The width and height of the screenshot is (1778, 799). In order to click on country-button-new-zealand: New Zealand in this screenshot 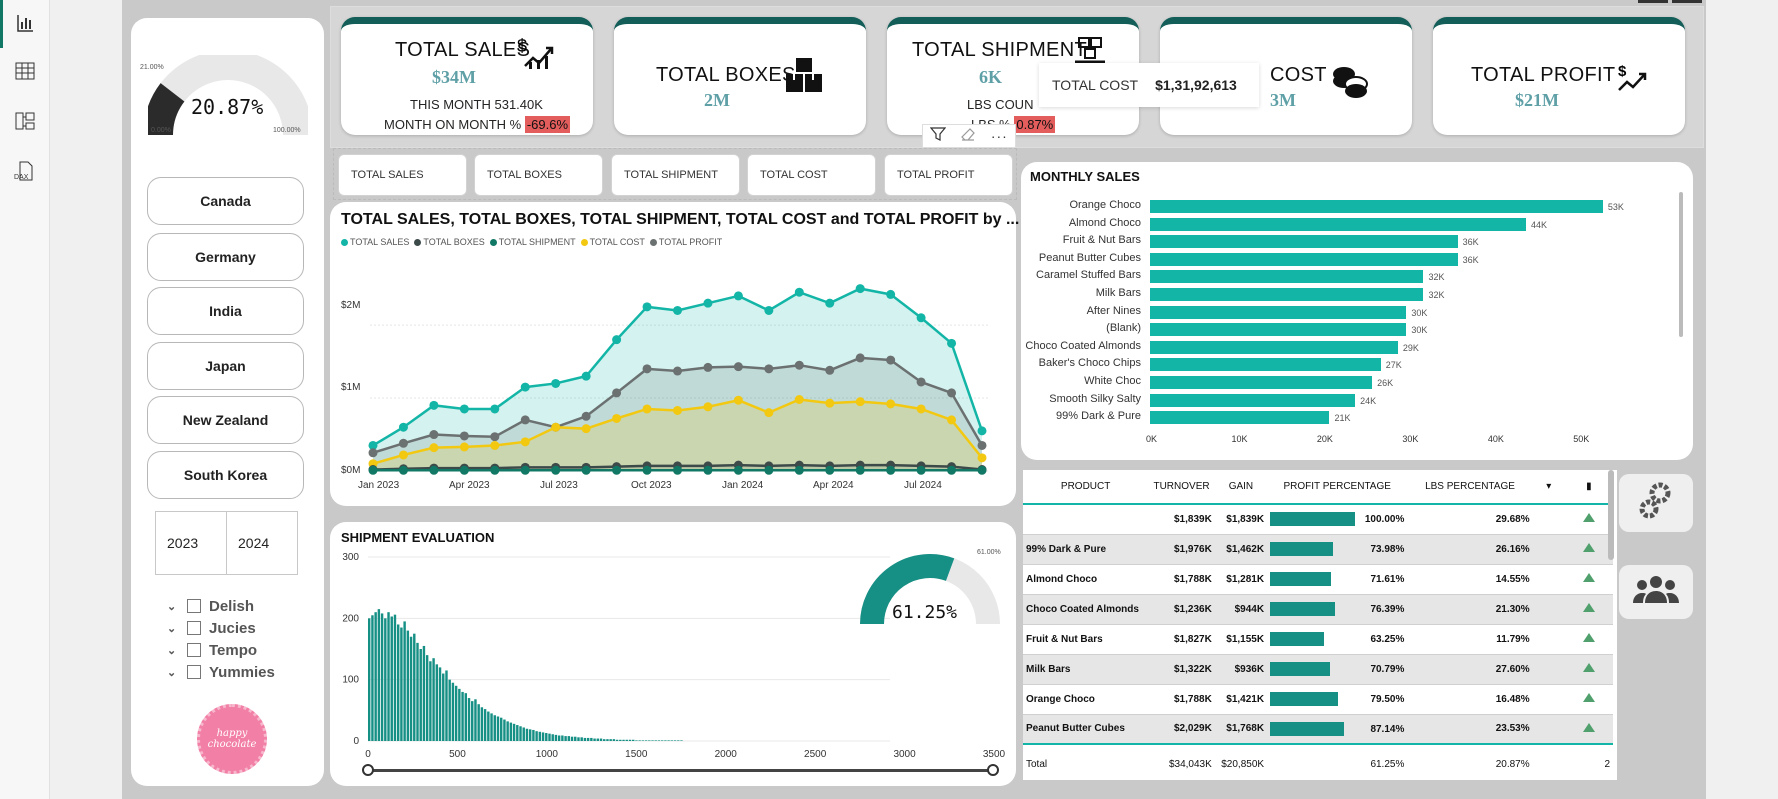, I will do `click(225, 420)`.